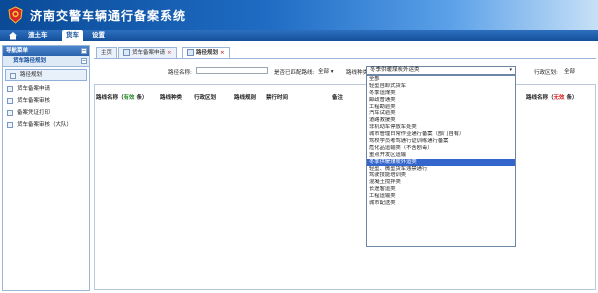  I want to click on dropdown-option: 工程运输类, so click(441, 196).